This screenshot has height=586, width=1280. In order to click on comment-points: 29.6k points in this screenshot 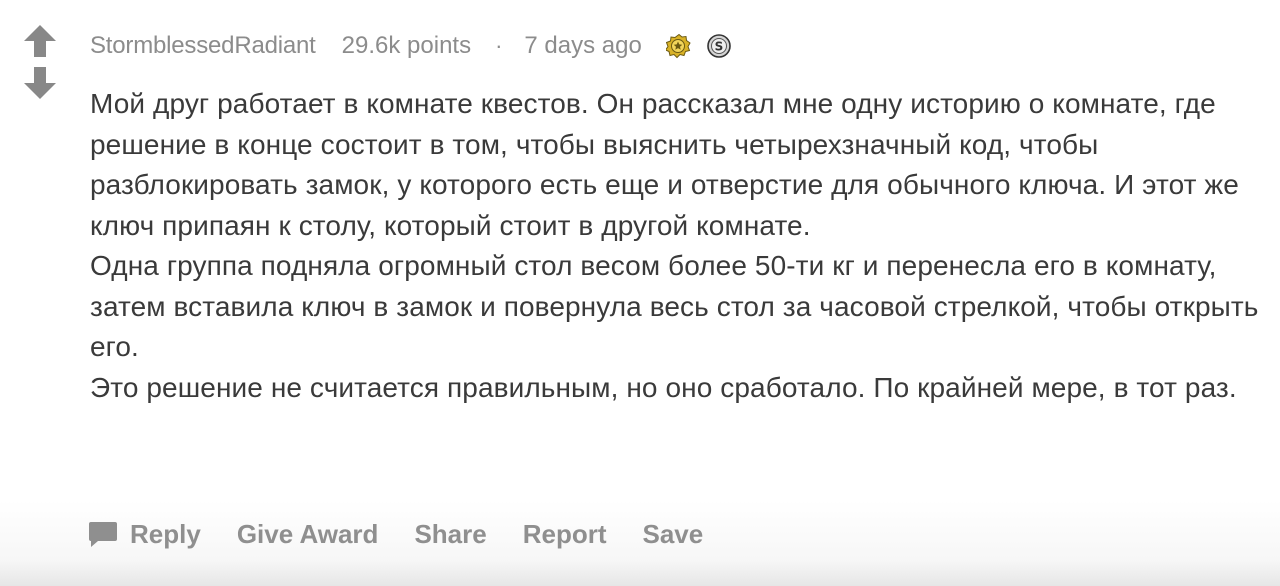, I will do `click(406, 45)`.